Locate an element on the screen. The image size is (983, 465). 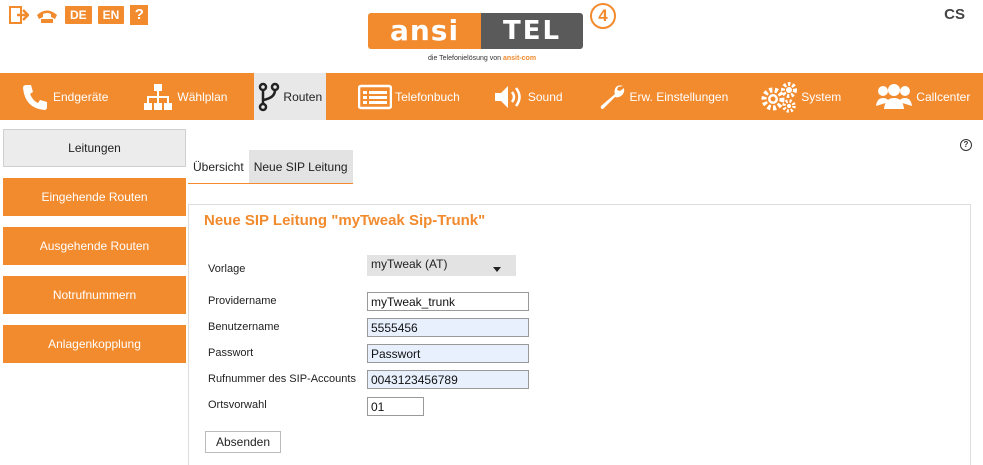
vorlage-label: Vorlage is located at coordinates (227, 269).